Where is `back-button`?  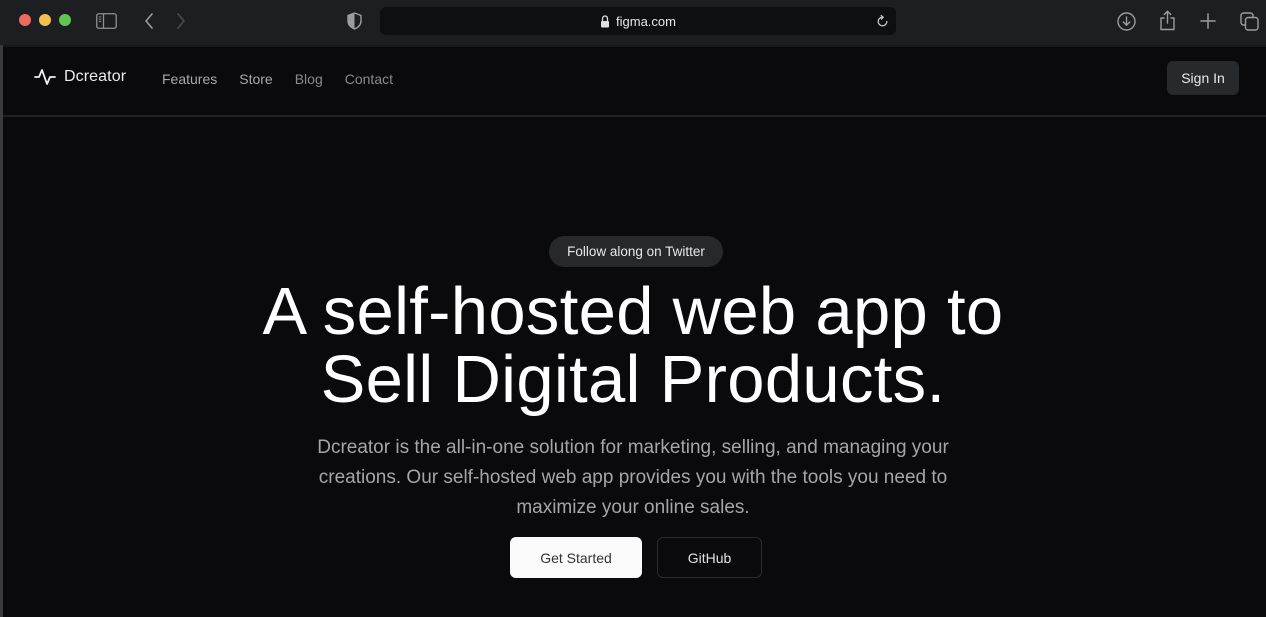 back-button is located at coordinates (149, 21).